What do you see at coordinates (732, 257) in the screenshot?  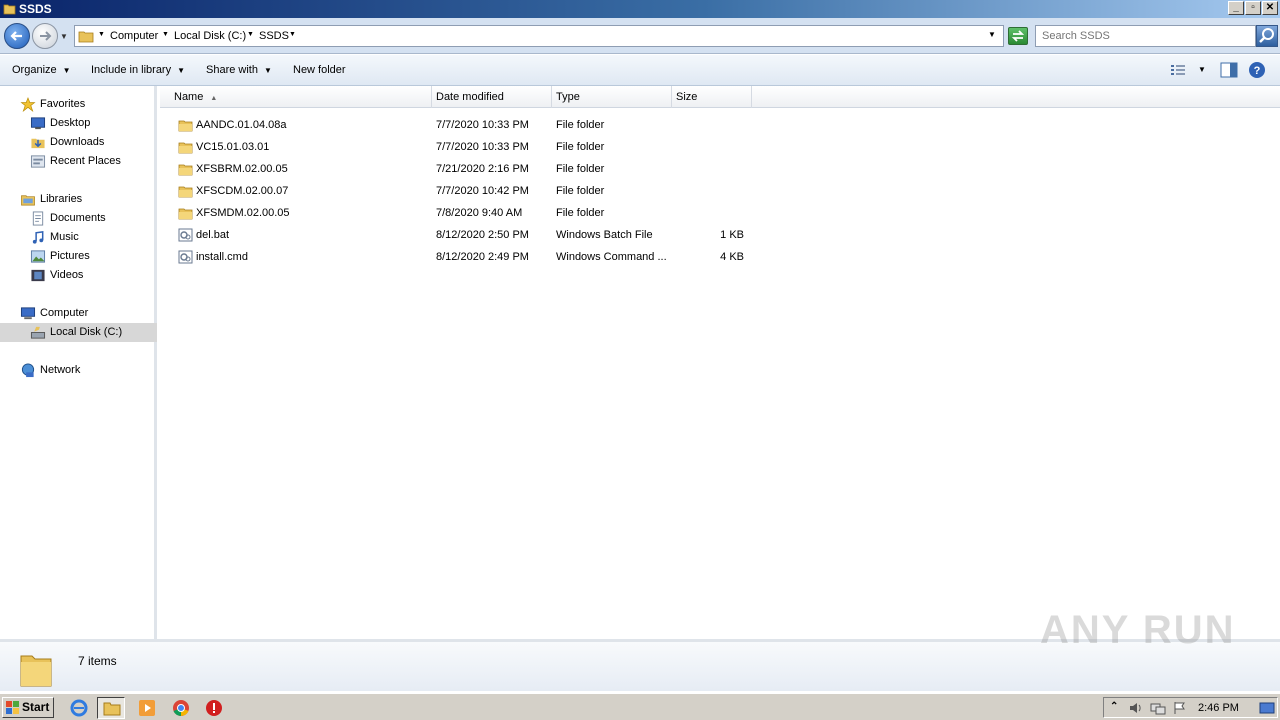 I see `file-size: 4 KB` at bounding box center [732, 257].